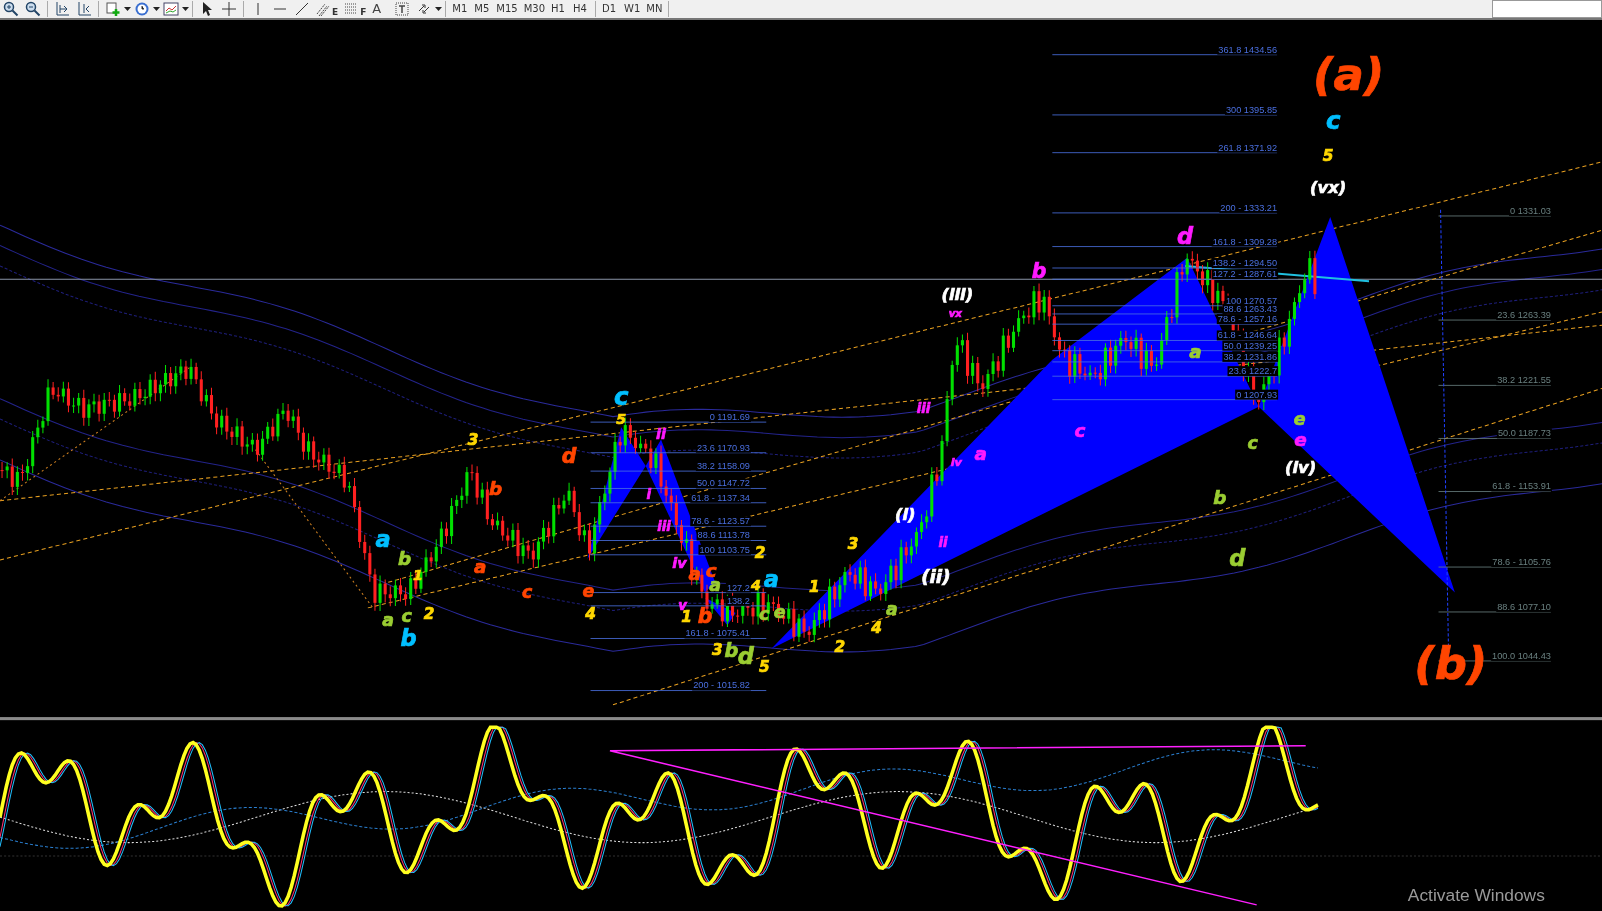  I want to click on fibonacci-level-label: 100.0 1044.43, so click(1521, 655).